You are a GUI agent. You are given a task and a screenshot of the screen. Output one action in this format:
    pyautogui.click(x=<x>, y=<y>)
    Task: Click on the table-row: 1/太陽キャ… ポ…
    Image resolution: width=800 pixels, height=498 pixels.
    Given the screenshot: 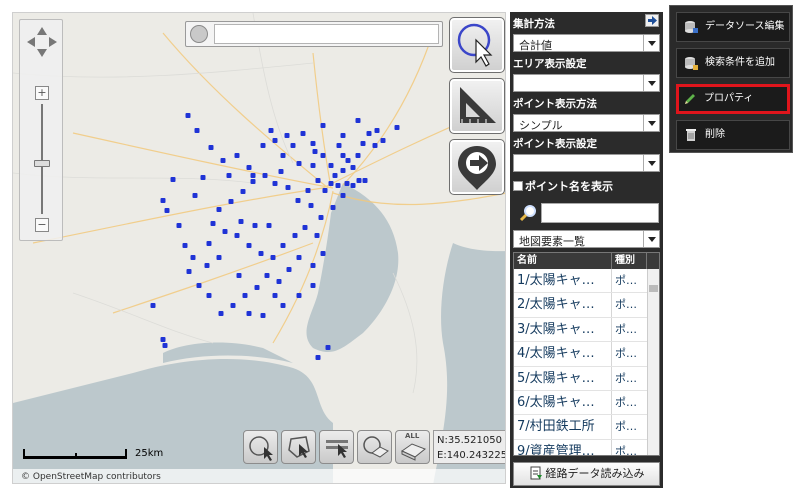 What is the action you would take?
    pyautogui.click(x=586, y=281)
    